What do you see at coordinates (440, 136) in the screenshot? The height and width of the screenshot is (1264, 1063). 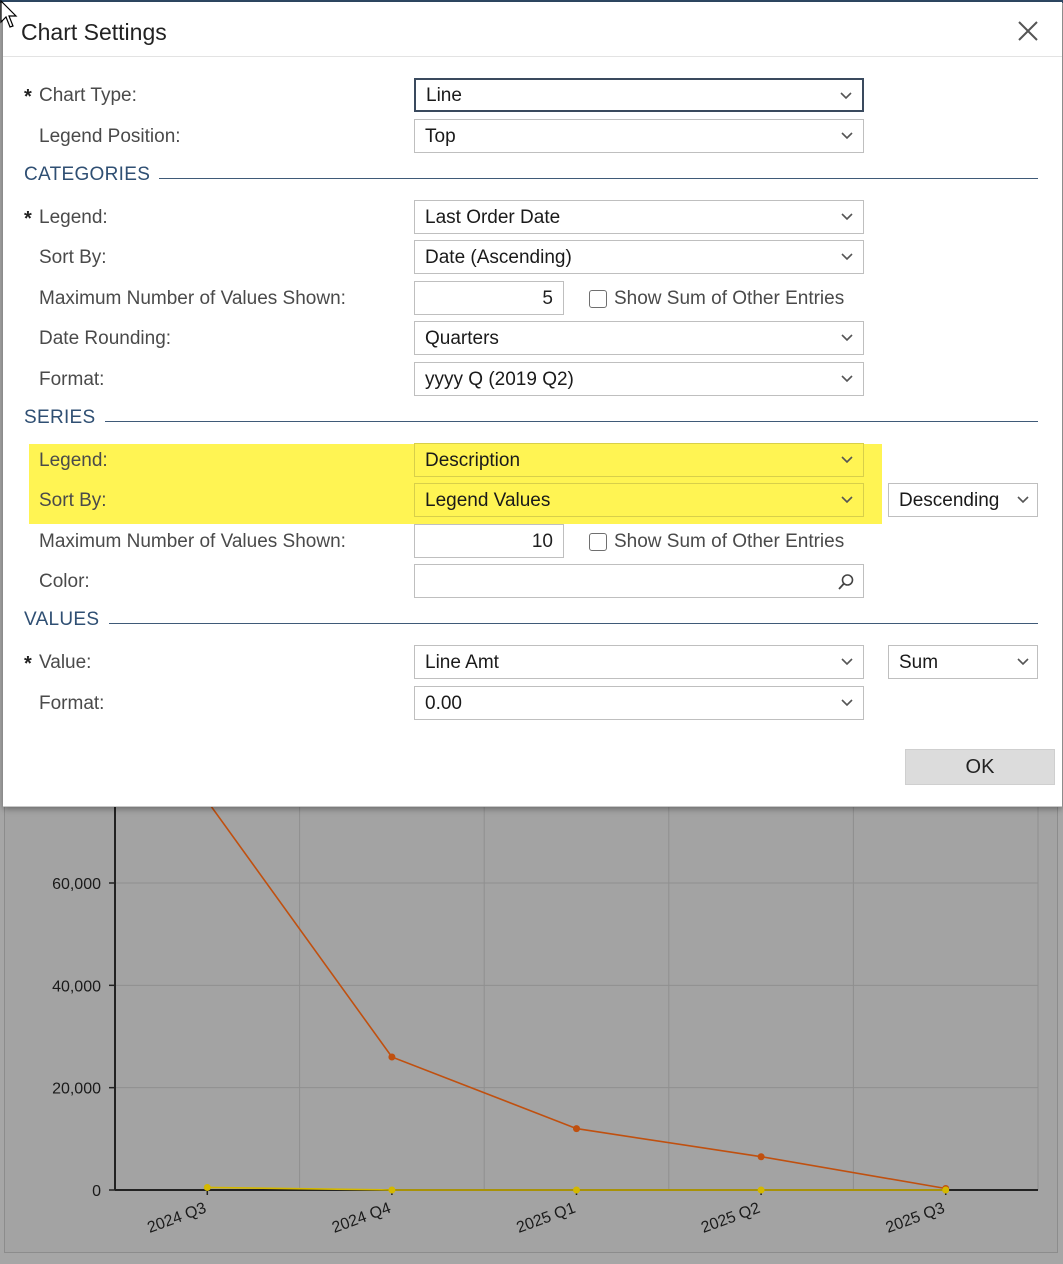 I see `legend-position-value: Top` at bounding box center [440, 136].